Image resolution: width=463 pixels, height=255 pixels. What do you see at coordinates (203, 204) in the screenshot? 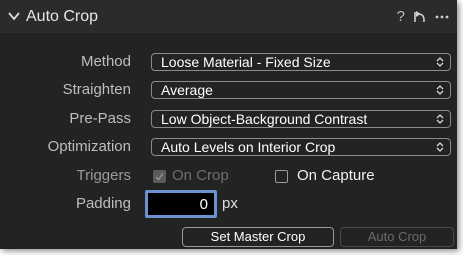
I see `padding-value: 0` at bounding box center [203, 204].